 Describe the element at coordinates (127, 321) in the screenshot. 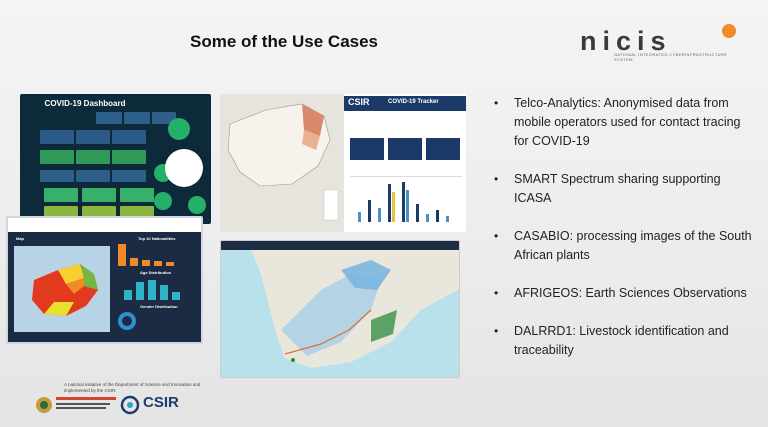

I see `gender-donut-chart` at that location.